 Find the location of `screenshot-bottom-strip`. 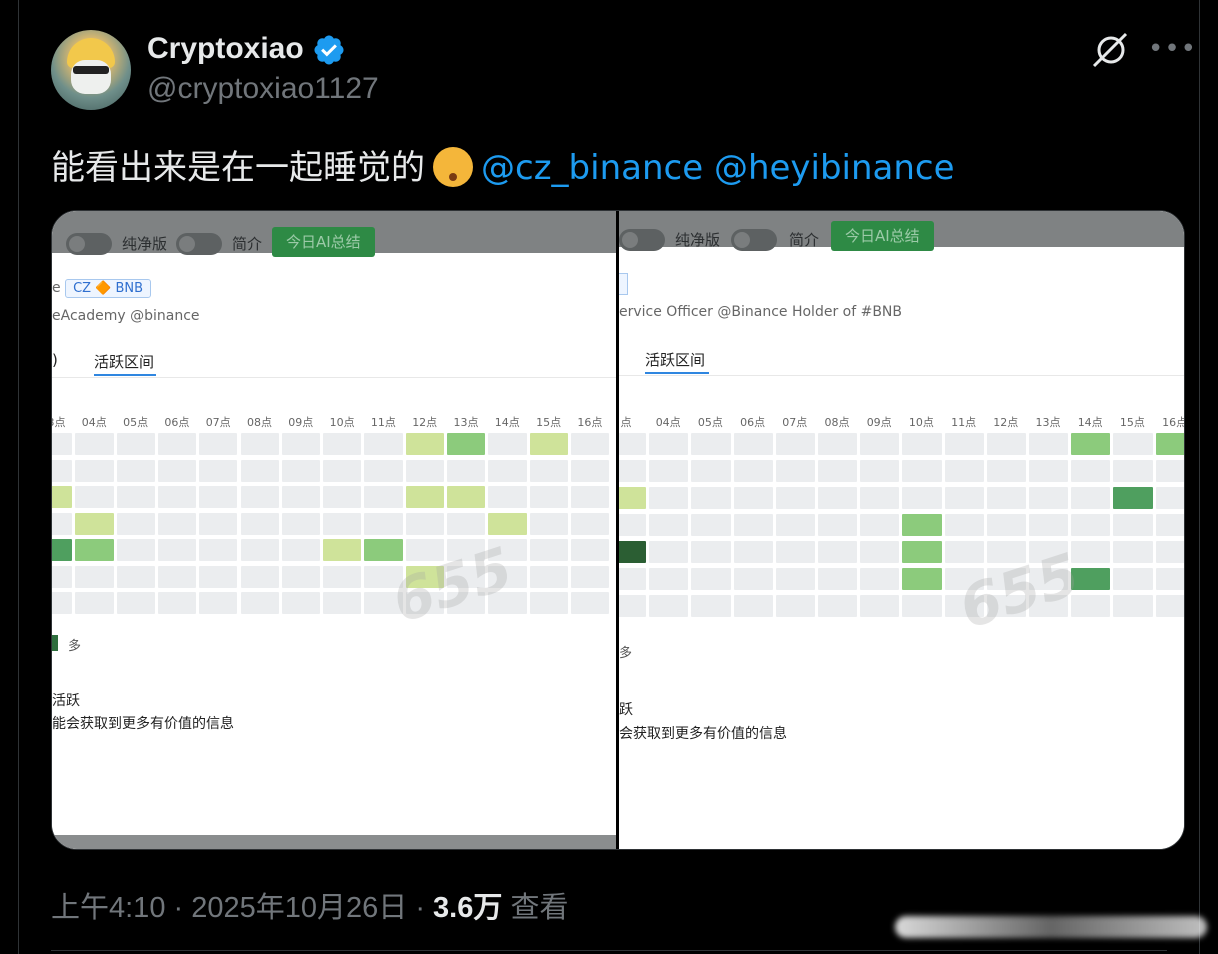

screenshot-bottom-strip is located at coordinates (334, 842).